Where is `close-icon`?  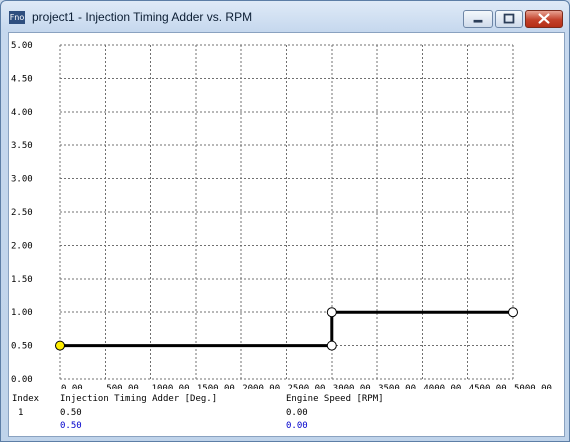 close-icon is located at coordinates (544, 18).